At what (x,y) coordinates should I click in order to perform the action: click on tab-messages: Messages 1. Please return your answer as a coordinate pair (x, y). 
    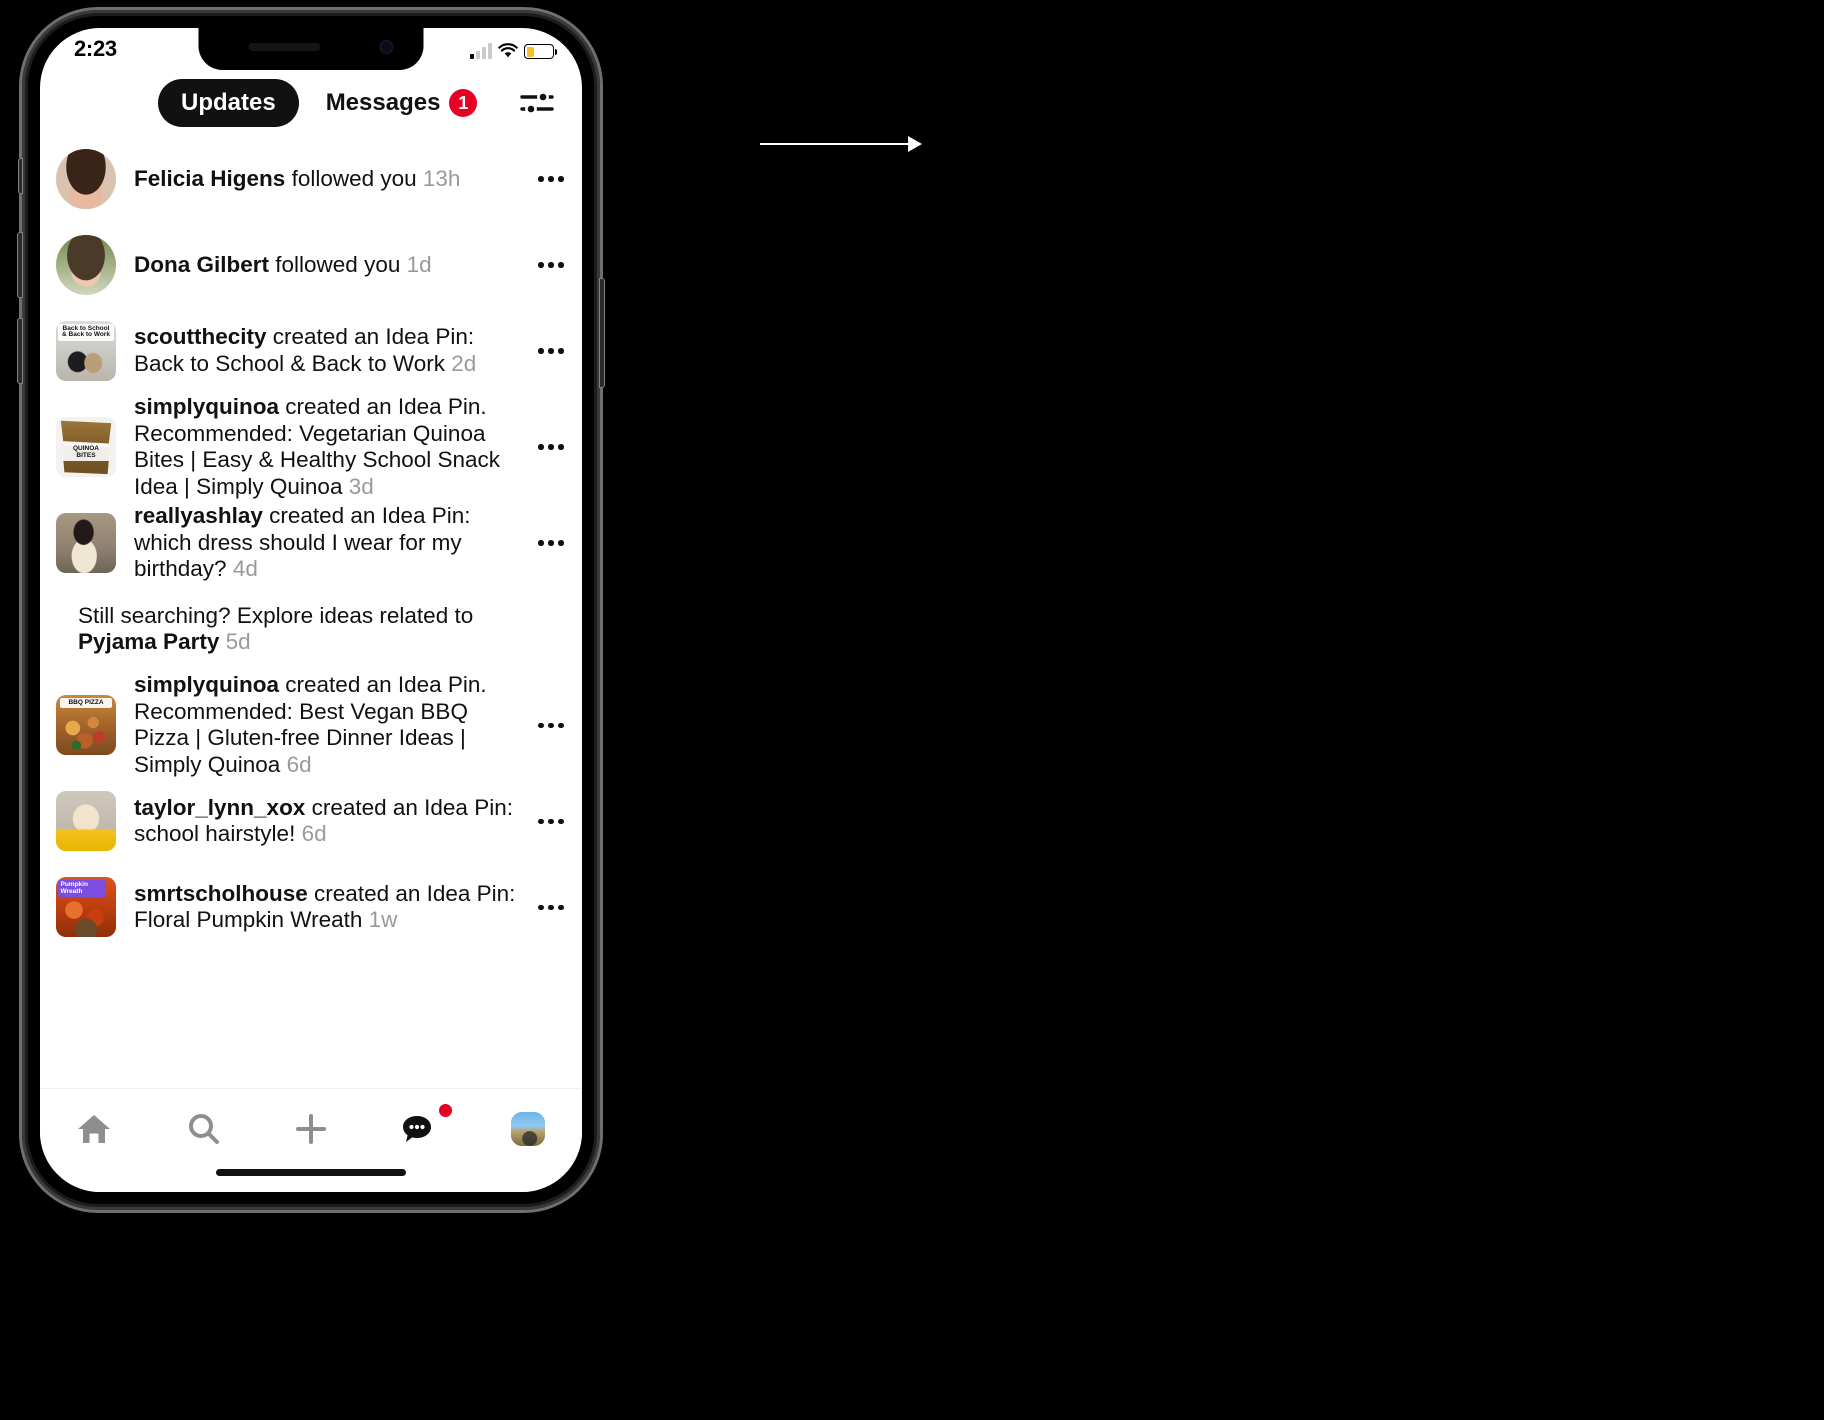
    Looking at the image, I should click on (402, 103).